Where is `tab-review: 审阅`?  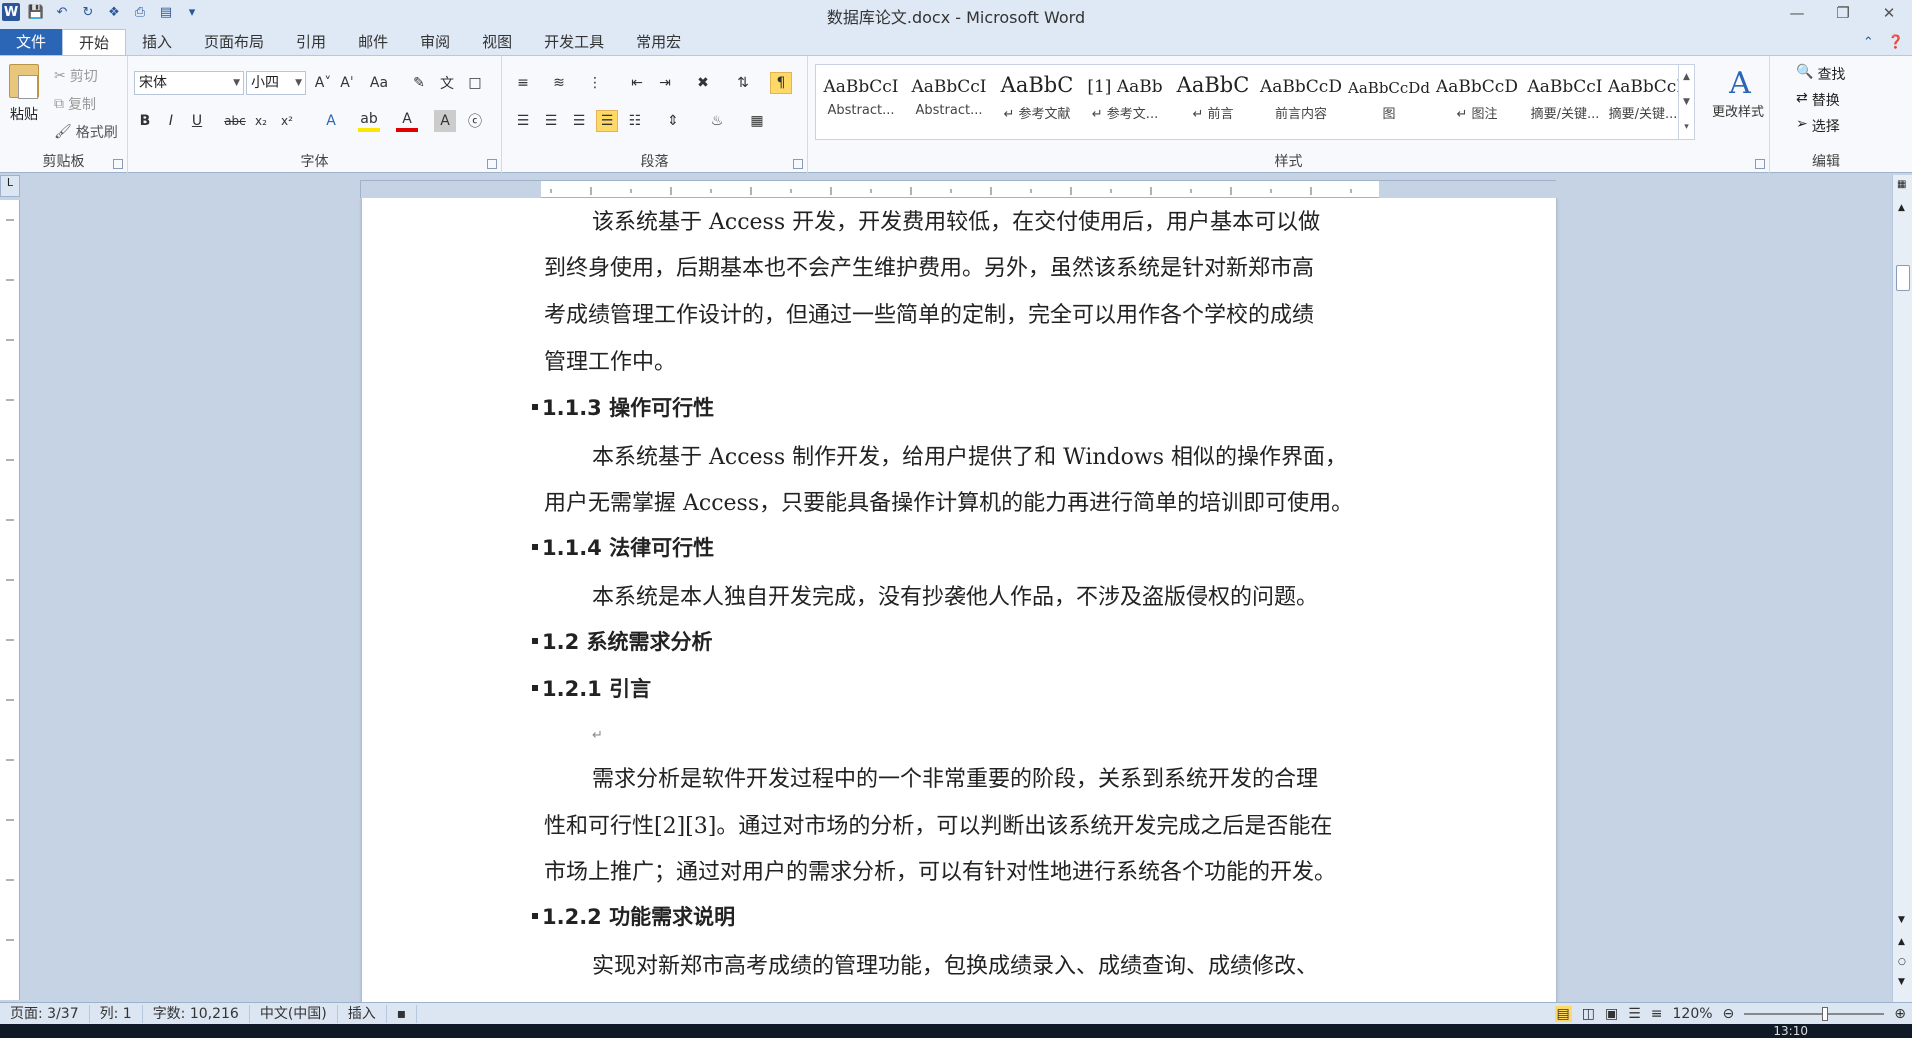
tab-review: 审阅 is located at coordinates (435, 42).